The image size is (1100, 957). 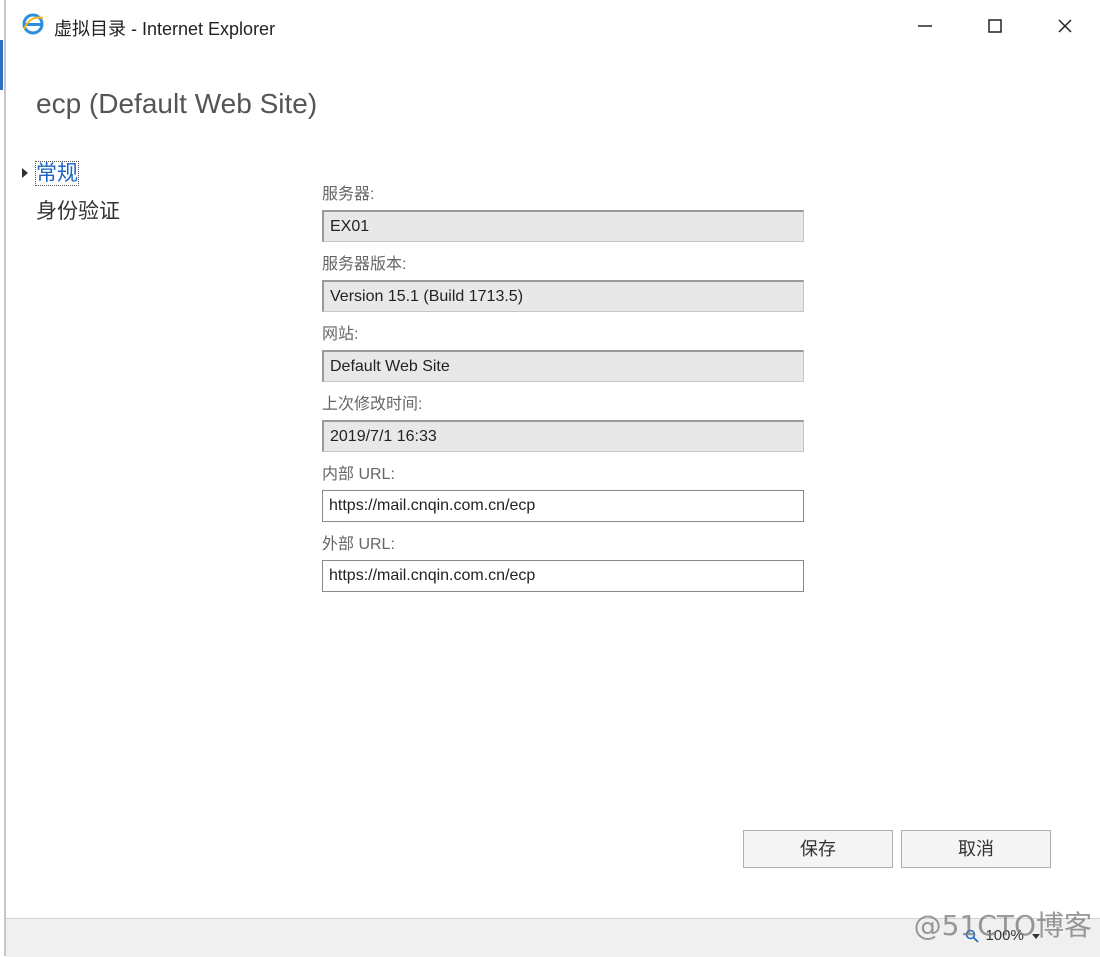 What do you see at coordinates (25, 173) in the screenshot?
I see `caret-right-icon` at bounding box center [25, 173].